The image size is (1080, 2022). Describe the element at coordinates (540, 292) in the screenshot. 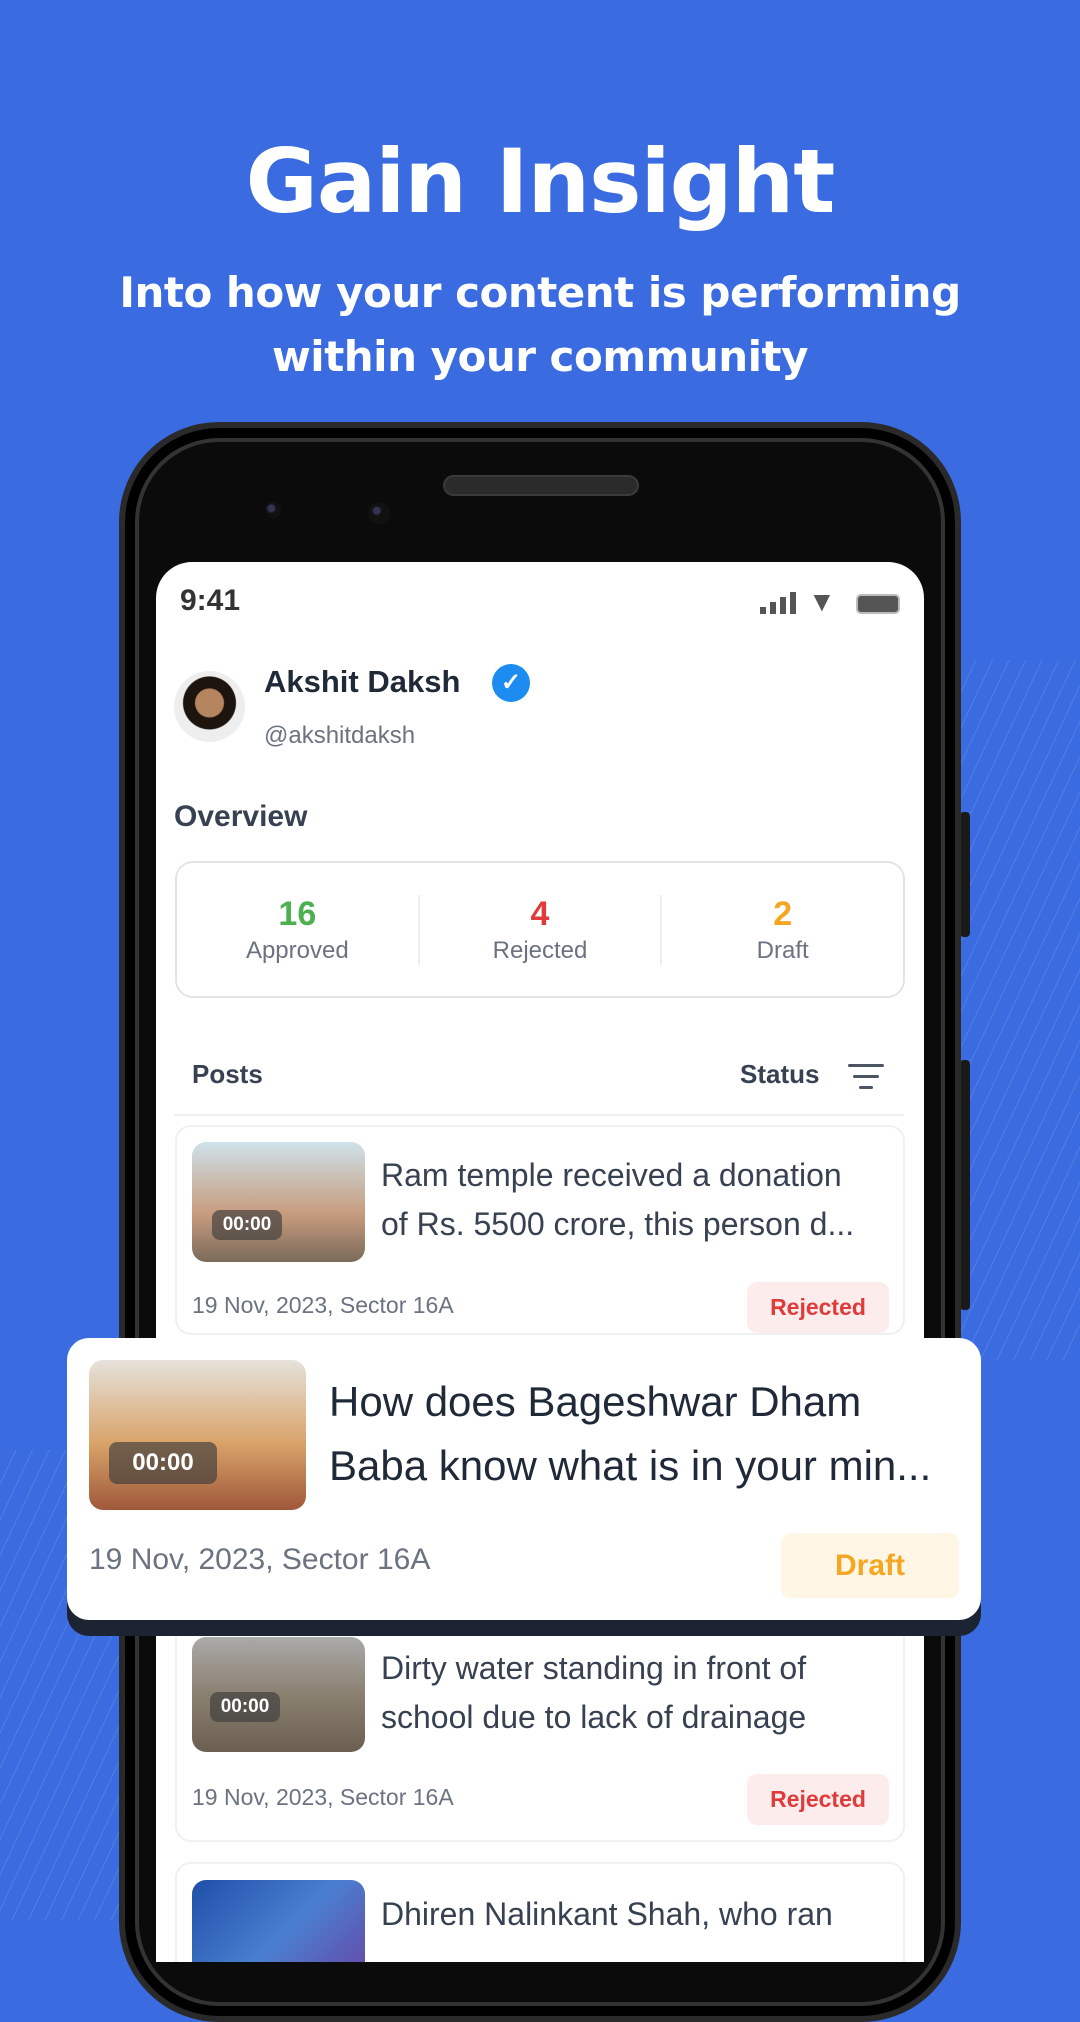

I see `promo-subtitle: Into how your content is performing` at that location.